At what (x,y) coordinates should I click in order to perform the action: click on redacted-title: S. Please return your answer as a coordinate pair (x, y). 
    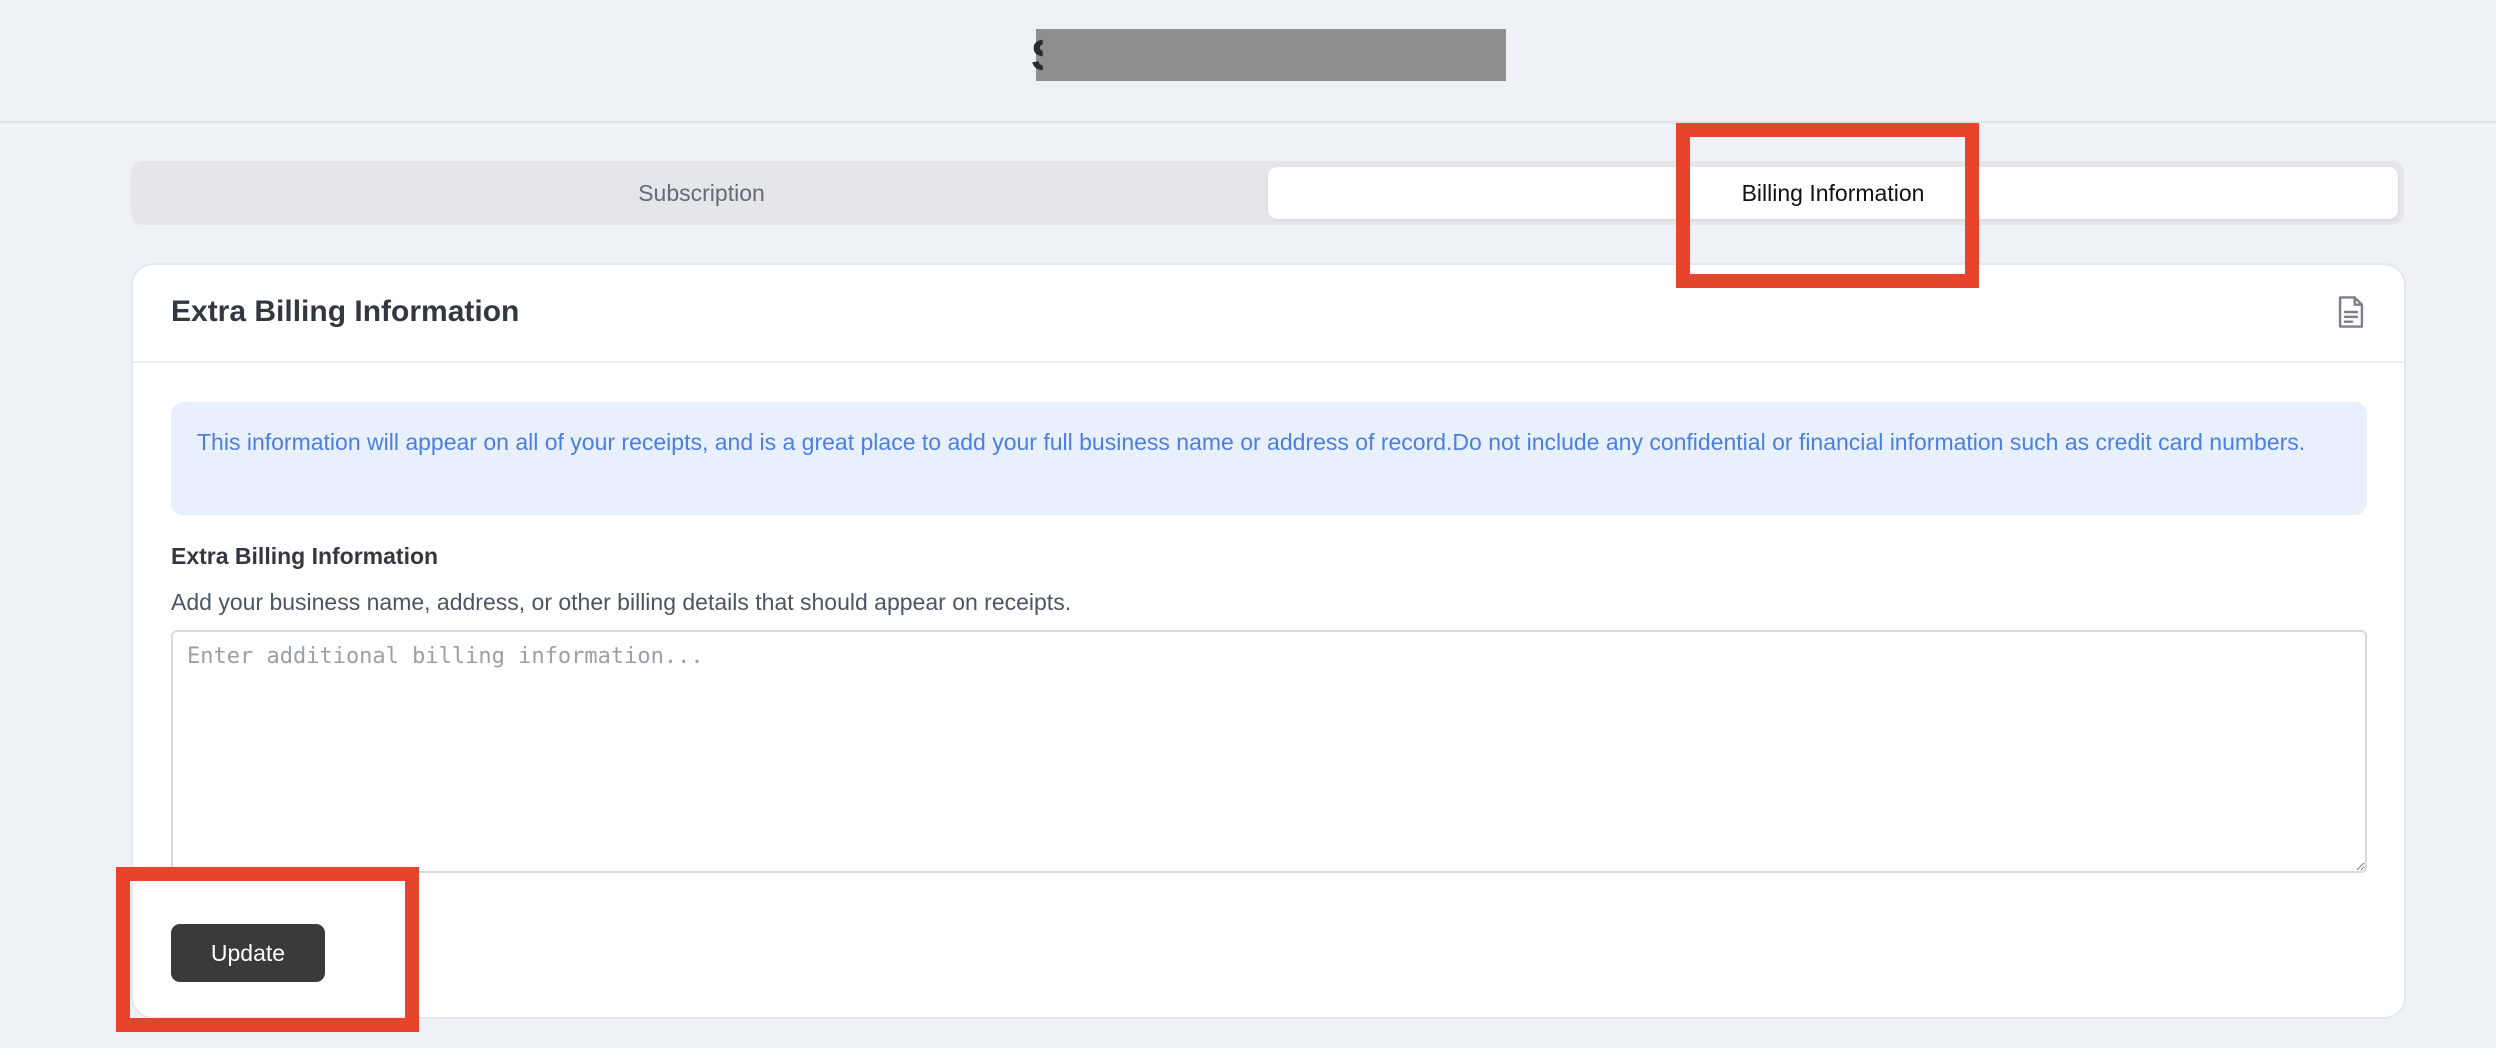
    Looking at the image, I should click on (1268, 55).